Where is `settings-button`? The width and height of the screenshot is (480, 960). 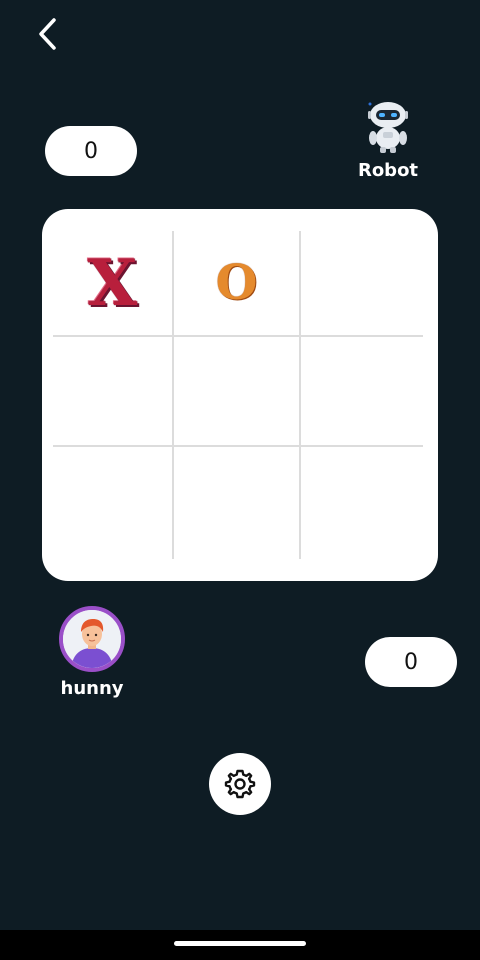 settings-button is located at coordinates (240, 784).